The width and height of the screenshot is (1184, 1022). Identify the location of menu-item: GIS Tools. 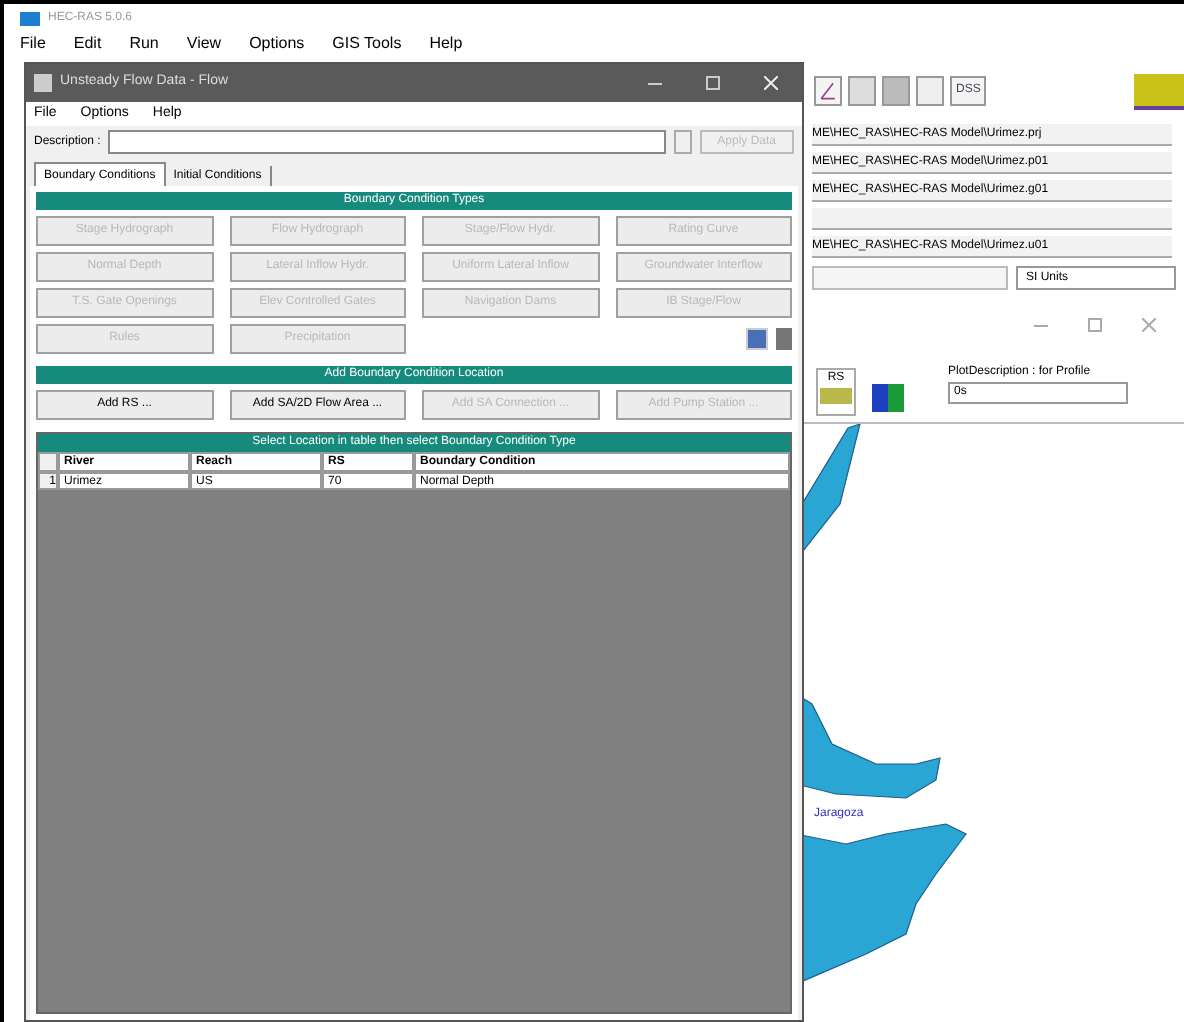
(367, 44).